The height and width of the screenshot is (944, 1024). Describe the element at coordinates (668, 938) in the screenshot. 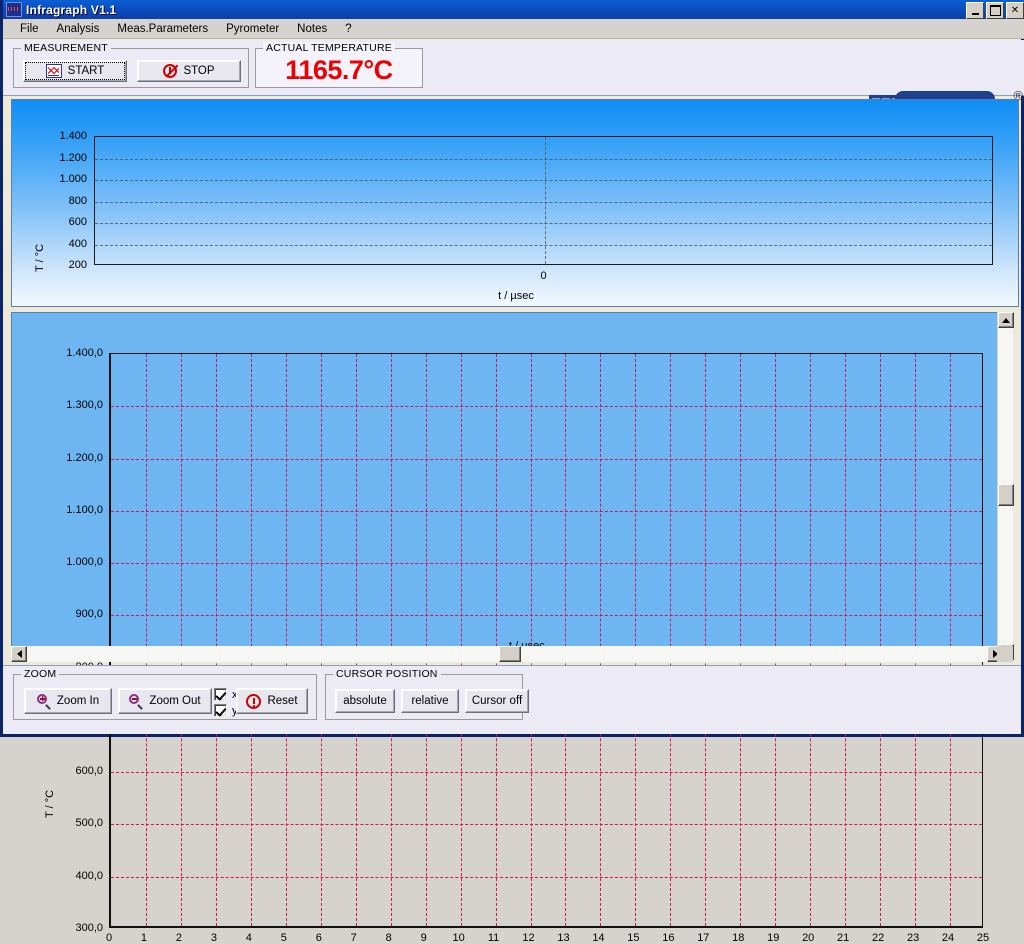

I see `bottom-chart-x-tick: 16` at that location.